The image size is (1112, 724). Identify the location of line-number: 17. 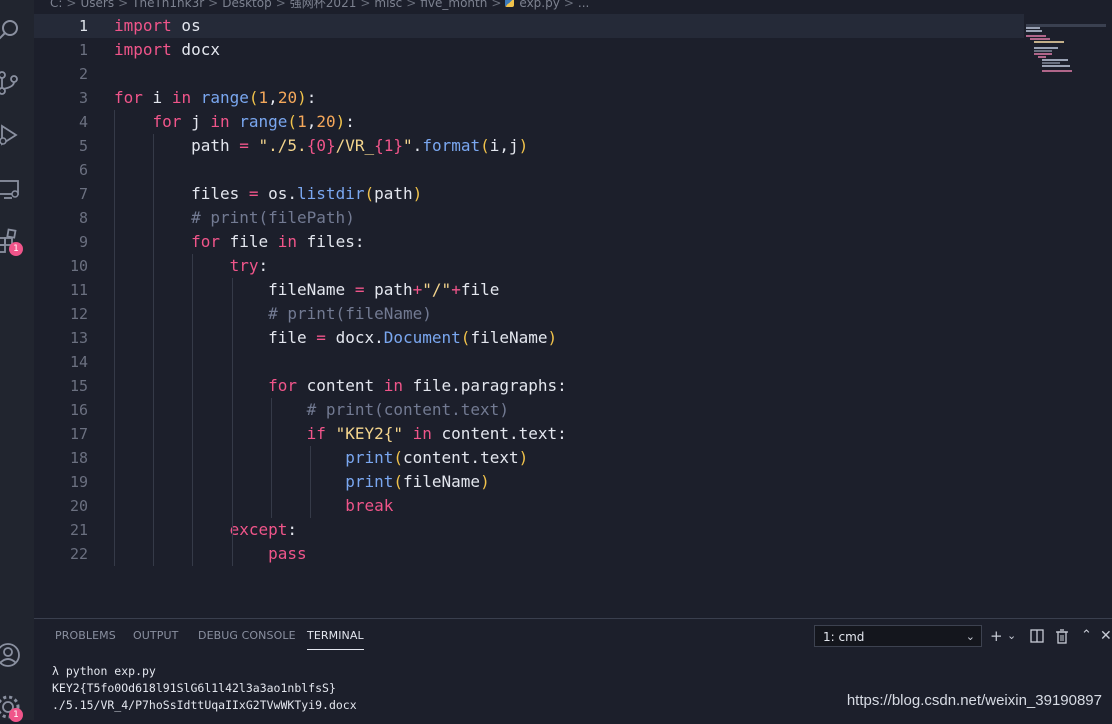
(78, 434).